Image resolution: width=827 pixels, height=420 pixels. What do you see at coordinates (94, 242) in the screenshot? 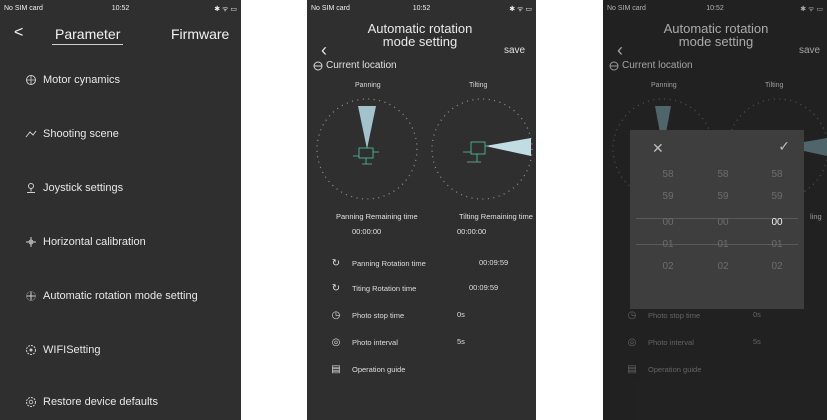
I see `menu-item-label: Horizontal calibration` at bounding box center [94, 242].